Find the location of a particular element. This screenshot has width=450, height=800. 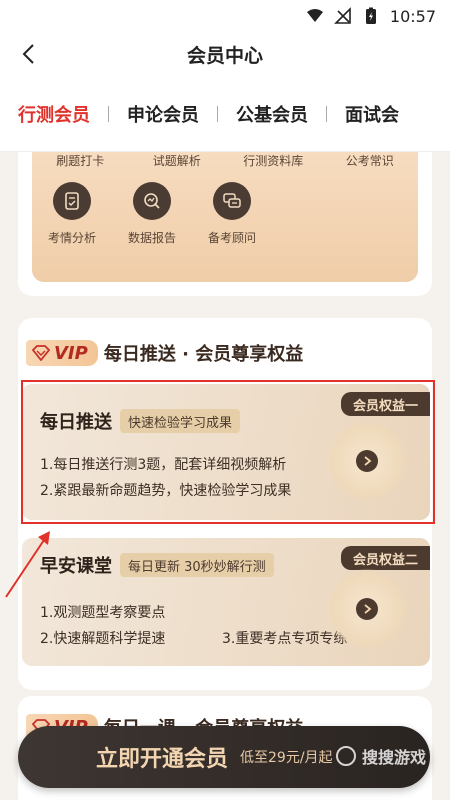

no-signal-icon is located at coordinates (342, 16).